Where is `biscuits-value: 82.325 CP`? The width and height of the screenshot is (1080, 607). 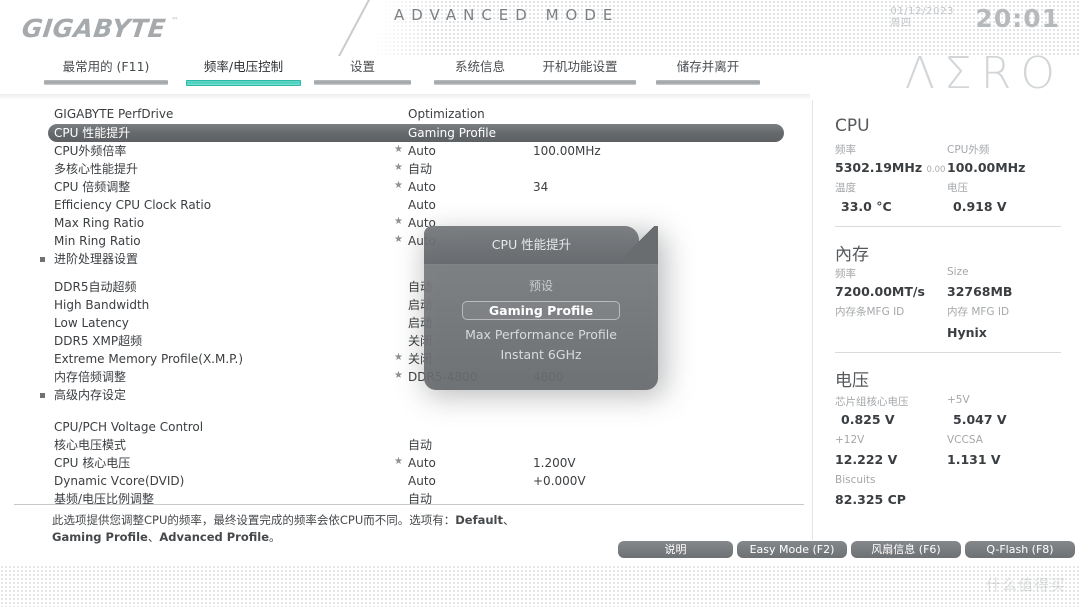
biscuits-value: 82.325 CP is located at coordinates (870, 499).